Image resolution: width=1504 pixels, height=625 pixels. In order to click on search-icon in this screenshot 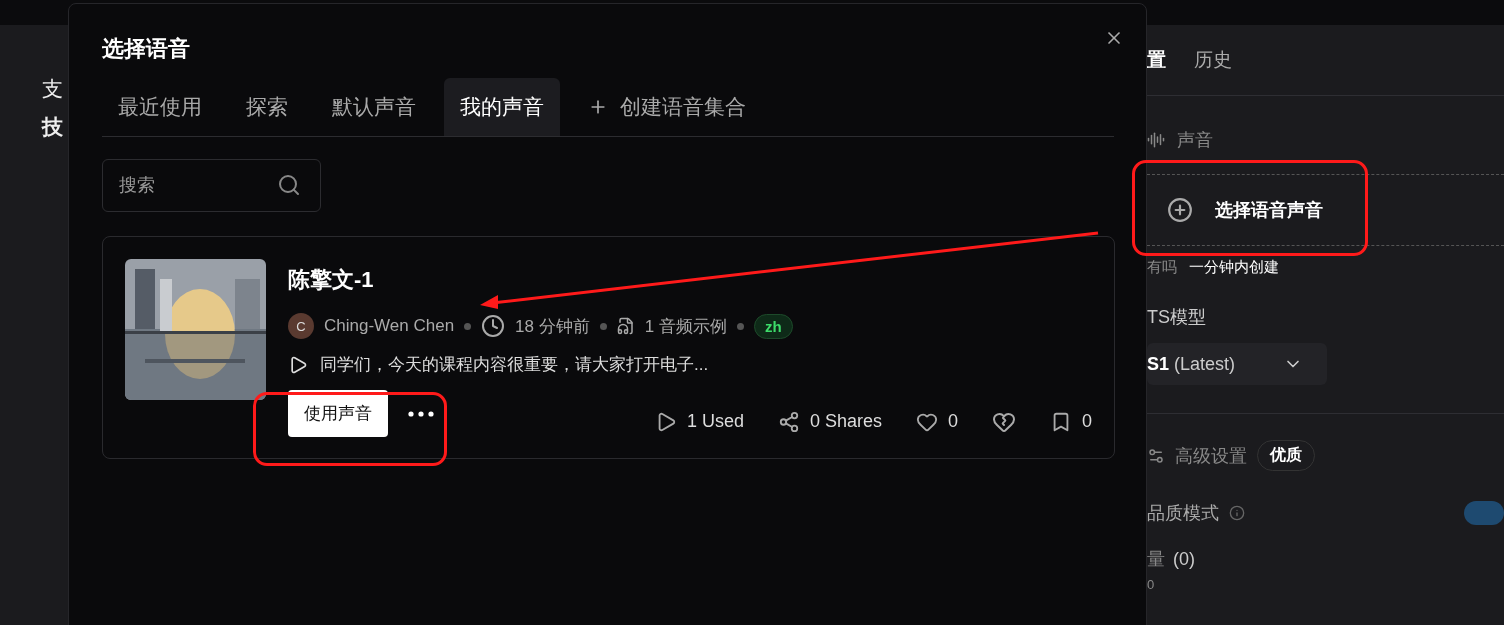, I will do `click(289, 185)`.